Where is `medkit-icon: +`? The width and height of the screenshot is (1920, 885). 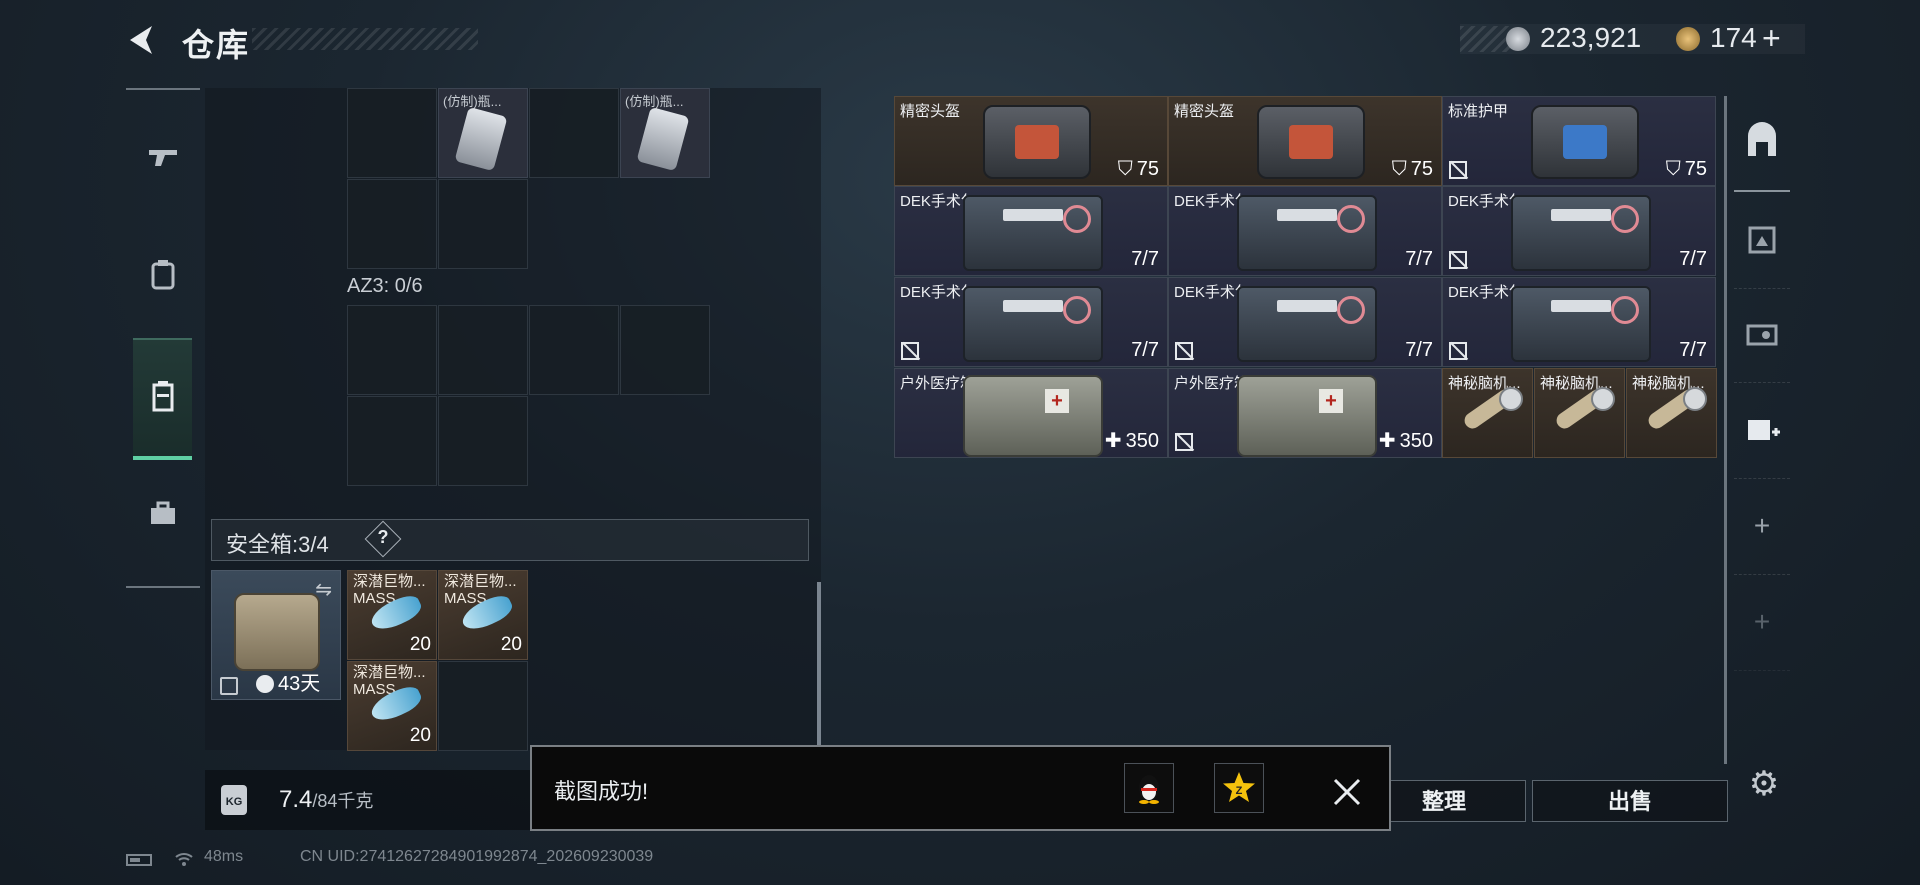 medkit-icon: + is located at coordinates (1307, 416).